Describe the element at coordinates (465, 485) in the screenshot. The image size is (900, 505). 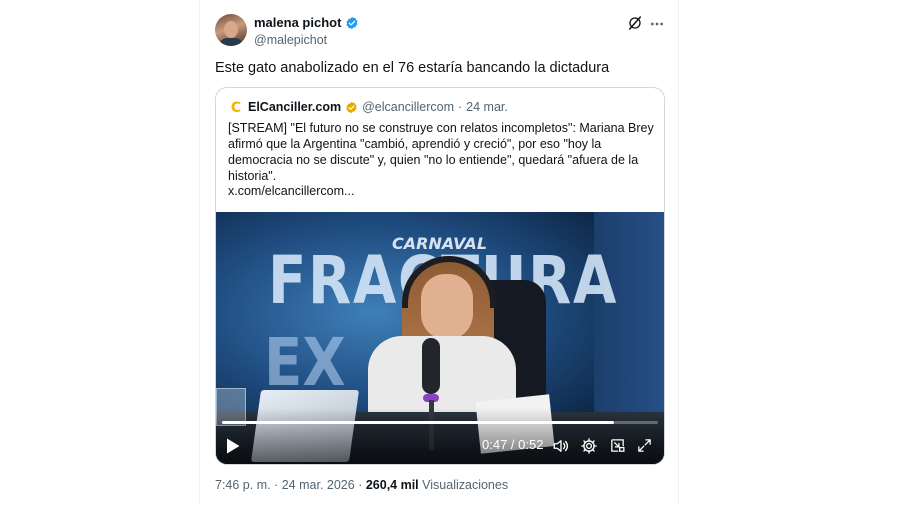
I see `views-label: Visualizaciones` at that location.